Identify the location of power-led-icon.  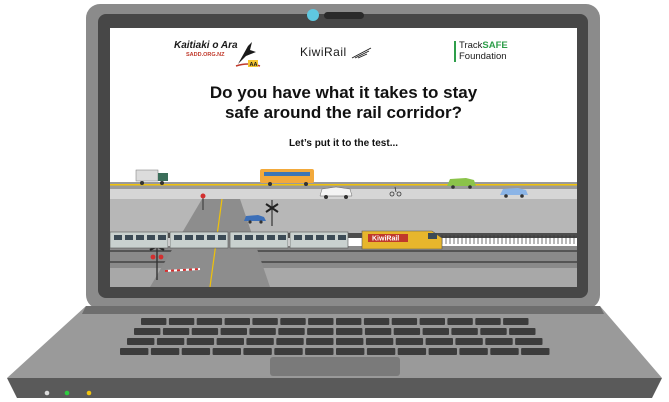
(47, 393).